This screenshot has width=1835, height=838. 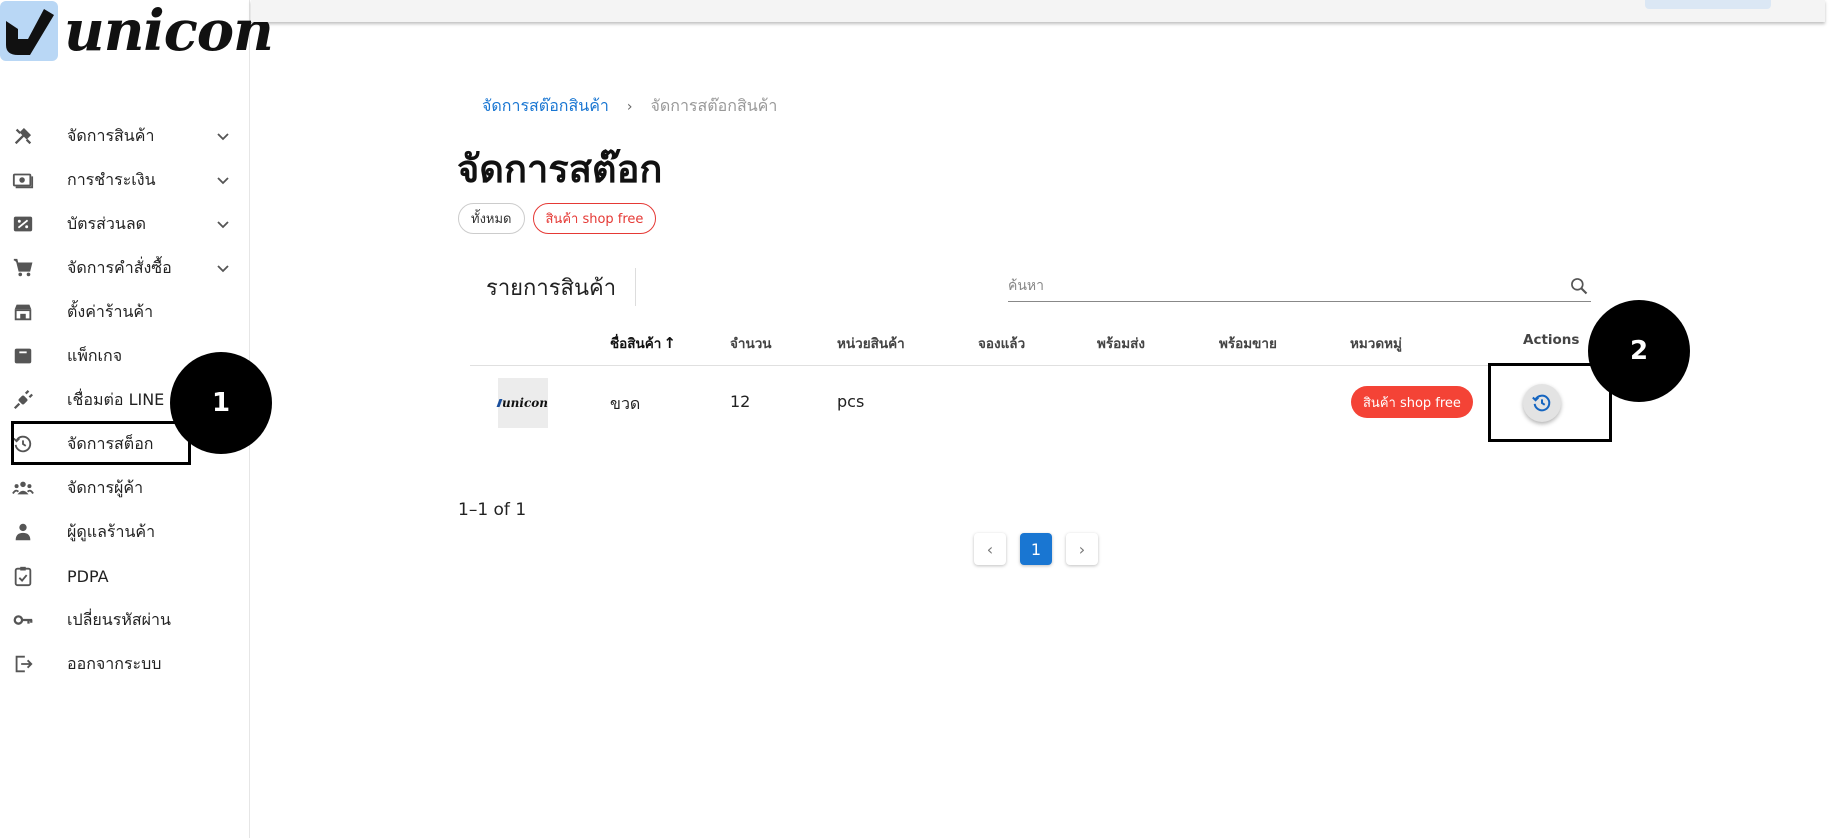 What do you see at coordinates (111, 179) in the screenshot?
I see `sidebar-item-label: การชำระเงิน` at bounding box center [111, 179].